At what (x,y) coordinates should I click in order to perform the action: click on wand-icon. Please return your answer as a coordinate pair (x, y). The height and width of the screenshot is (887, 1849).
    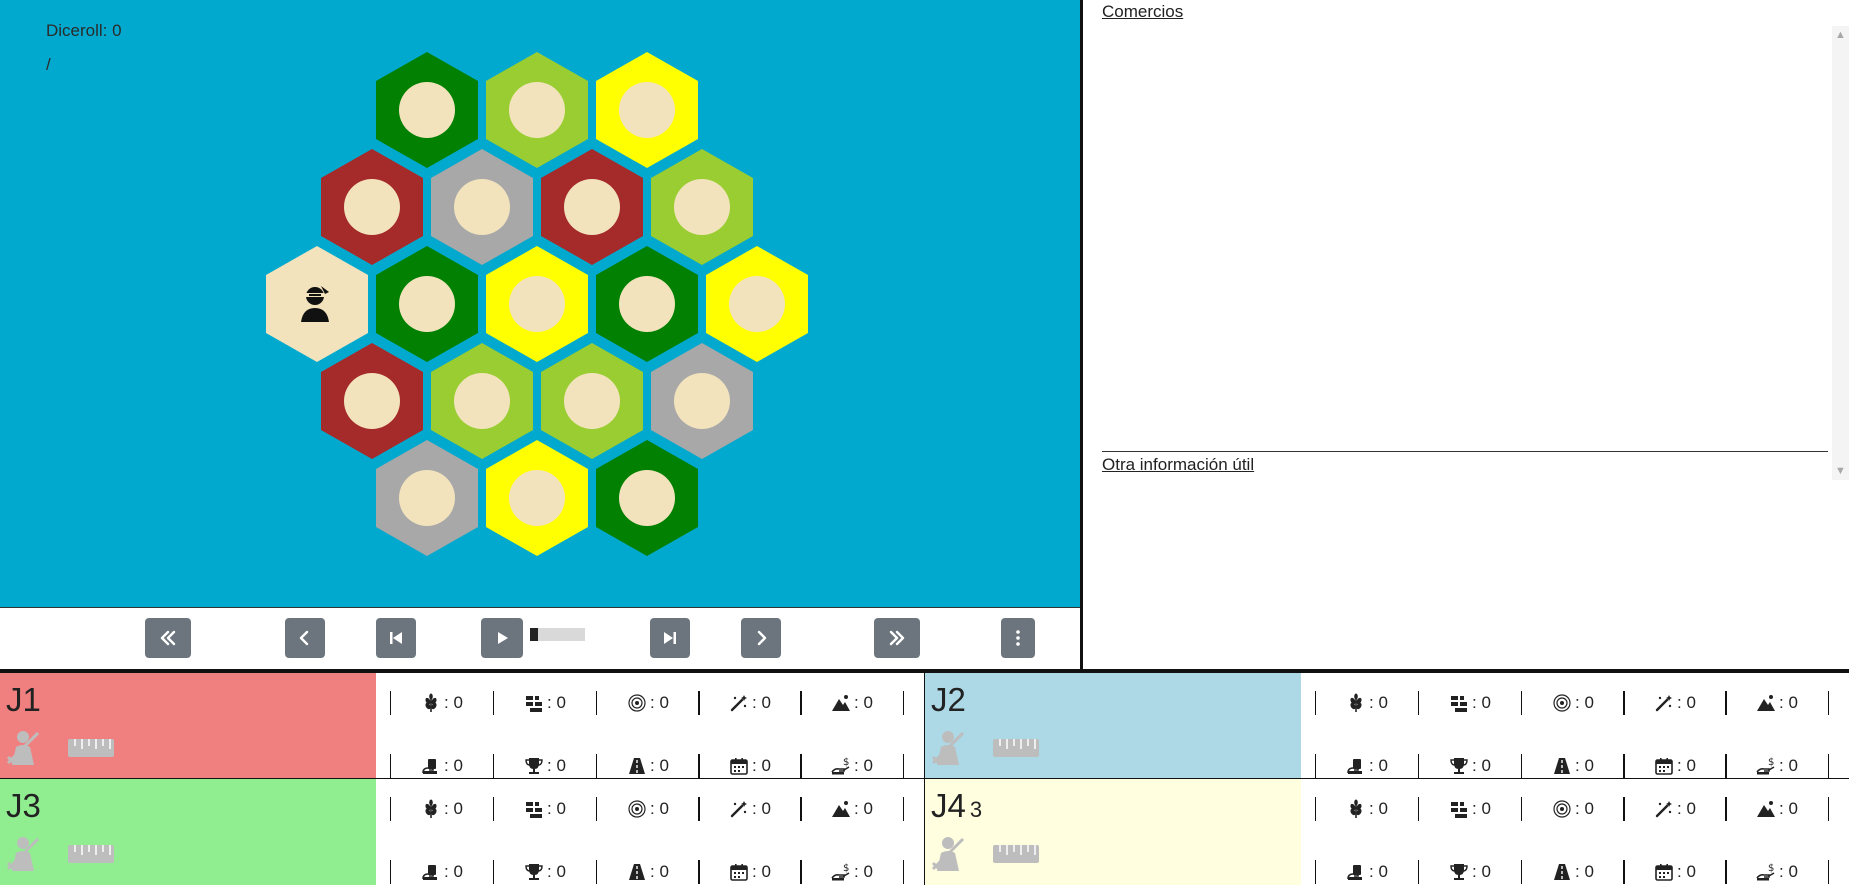
    Looking at the image, I should click on (739, 809).